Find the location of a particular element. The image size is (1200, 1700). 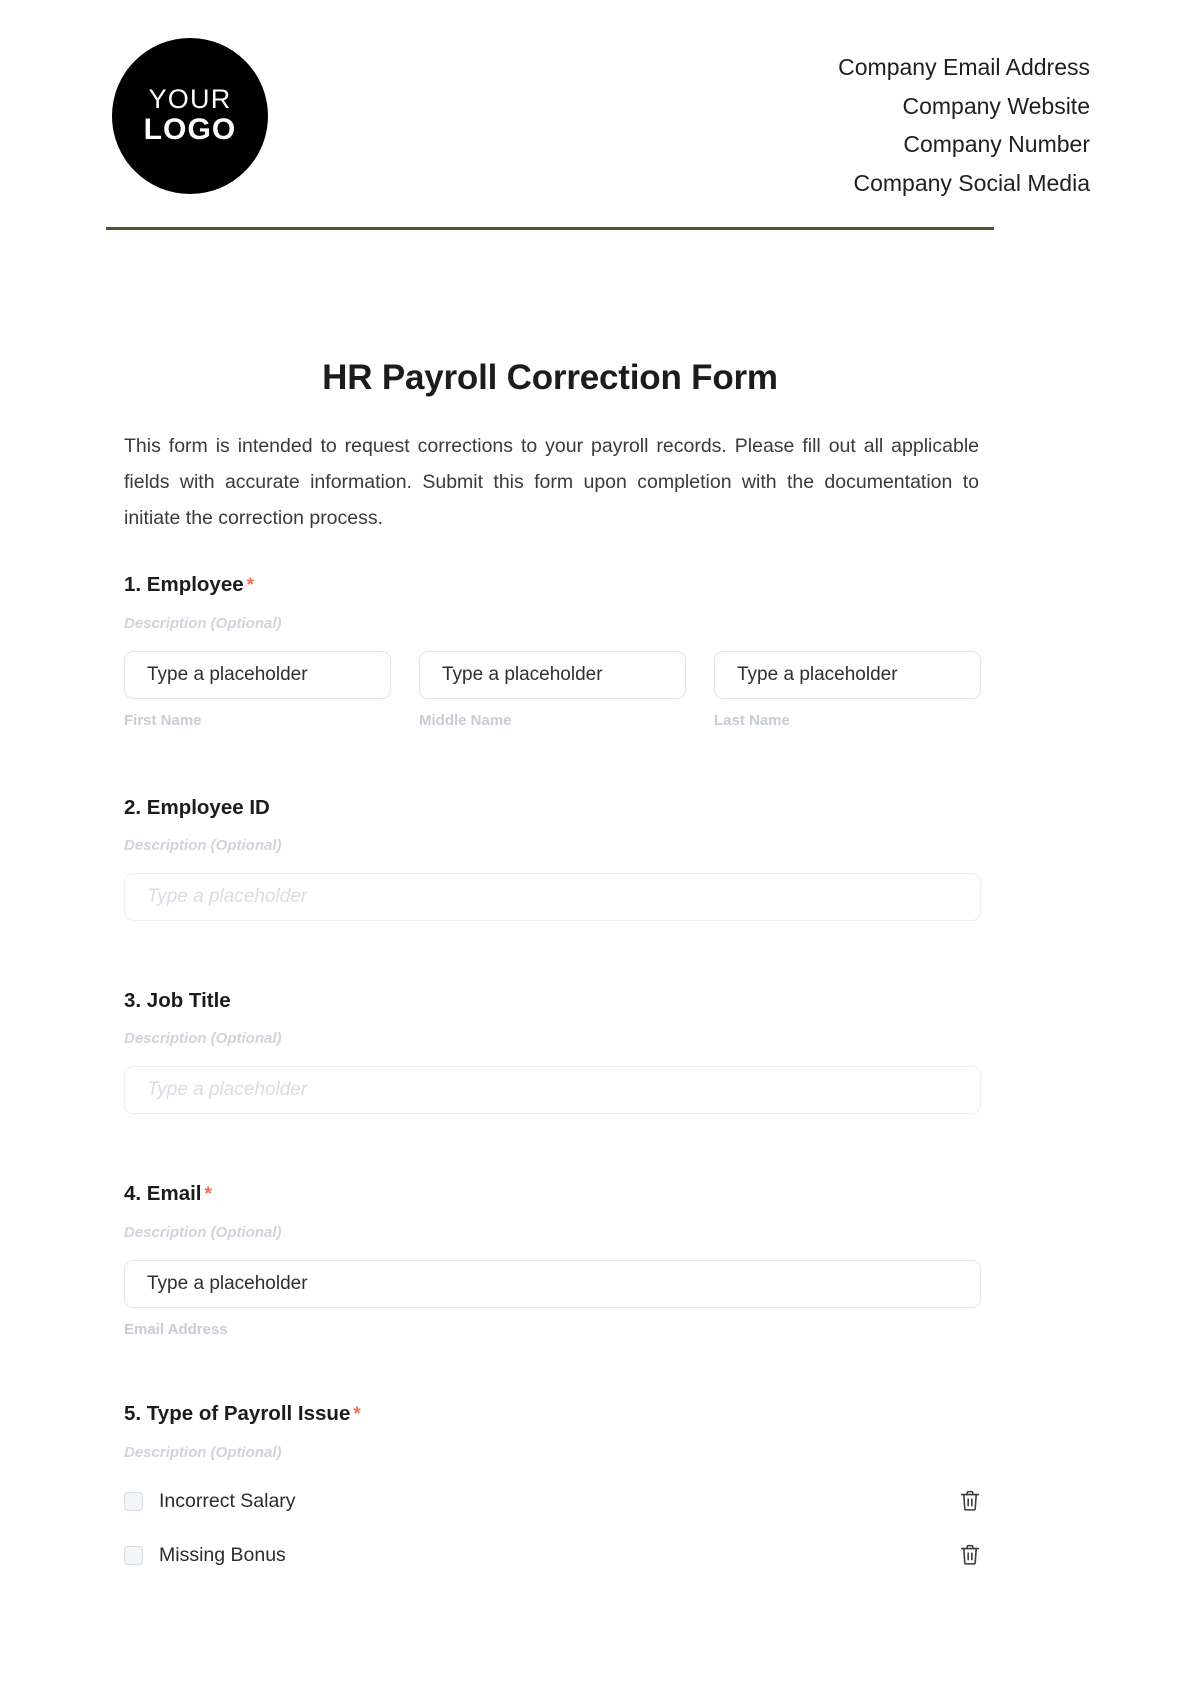

choice-row: Incorrect Salary is located at coordinates (552, 1501).